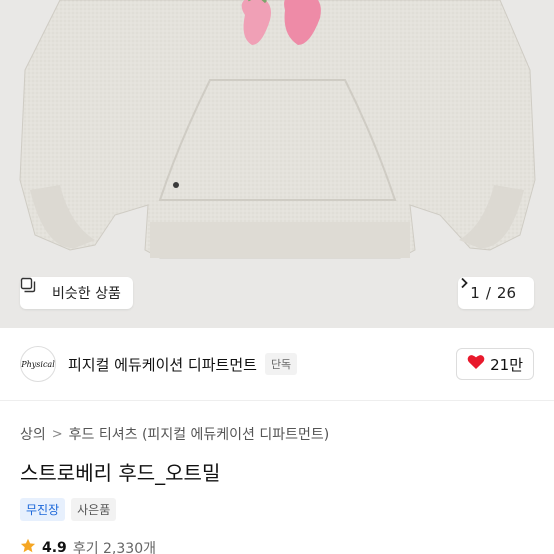  I want to click on breadcrumb: 상의 > 후드 티셔츠 (피지컬 에듀케이션 디파트먼트), so click(174, 434).